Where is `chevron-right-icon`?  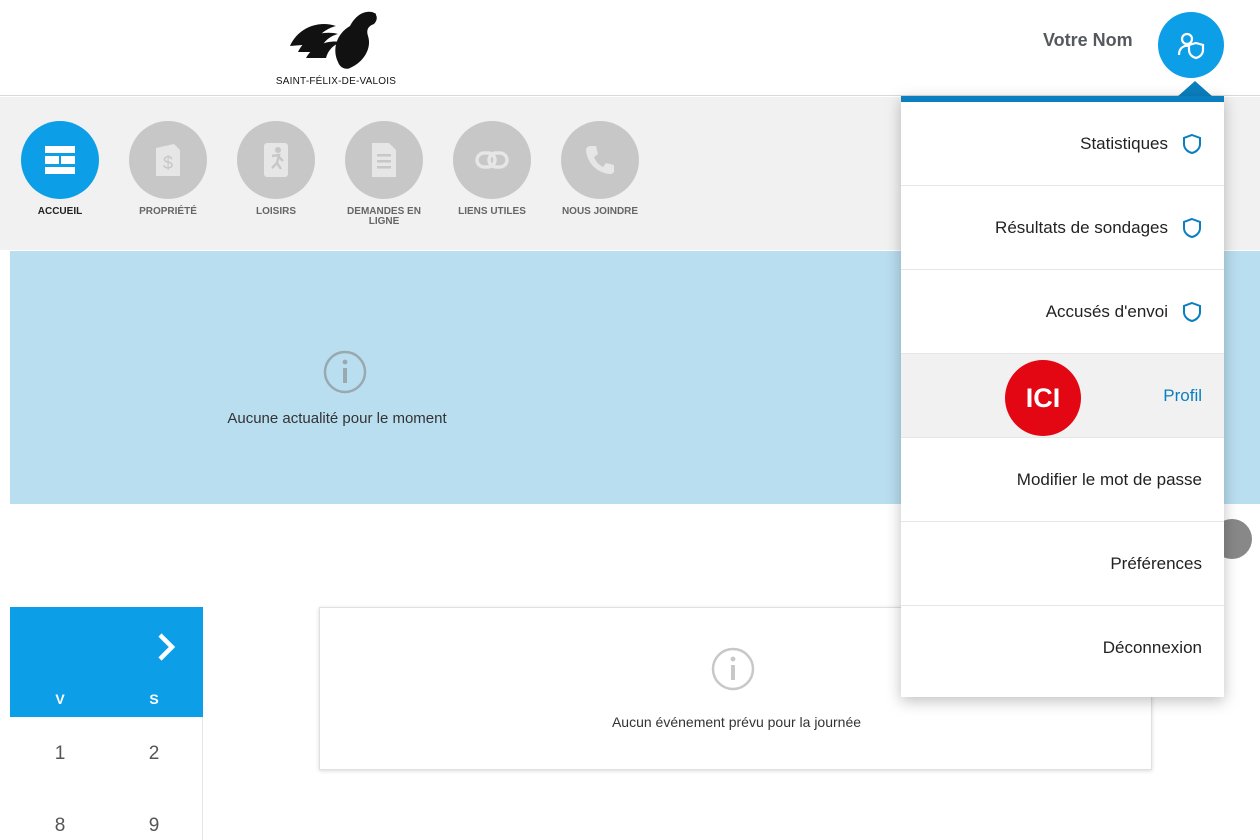 chevron-right-icon is located at coordinates (167, 647).